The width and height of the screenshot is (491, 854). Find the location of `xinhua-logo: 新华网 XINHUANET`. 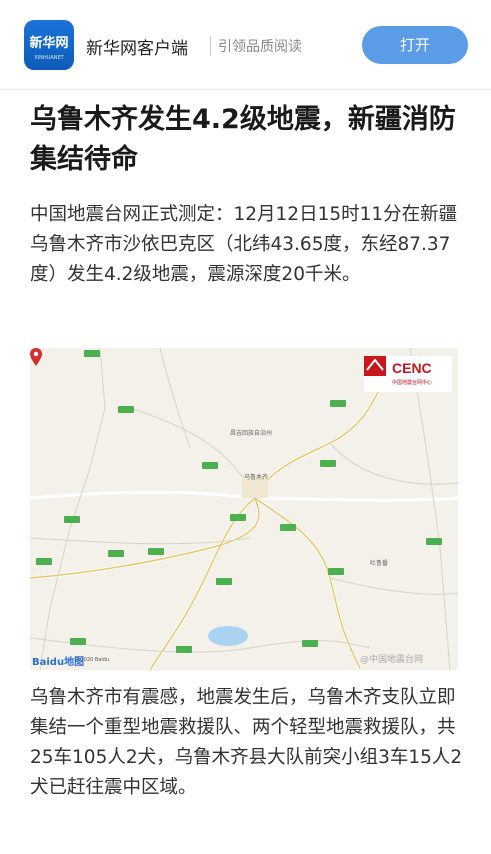

xinhua-logo: 新华网 XINHUANET is located at coordinates (49, 45).